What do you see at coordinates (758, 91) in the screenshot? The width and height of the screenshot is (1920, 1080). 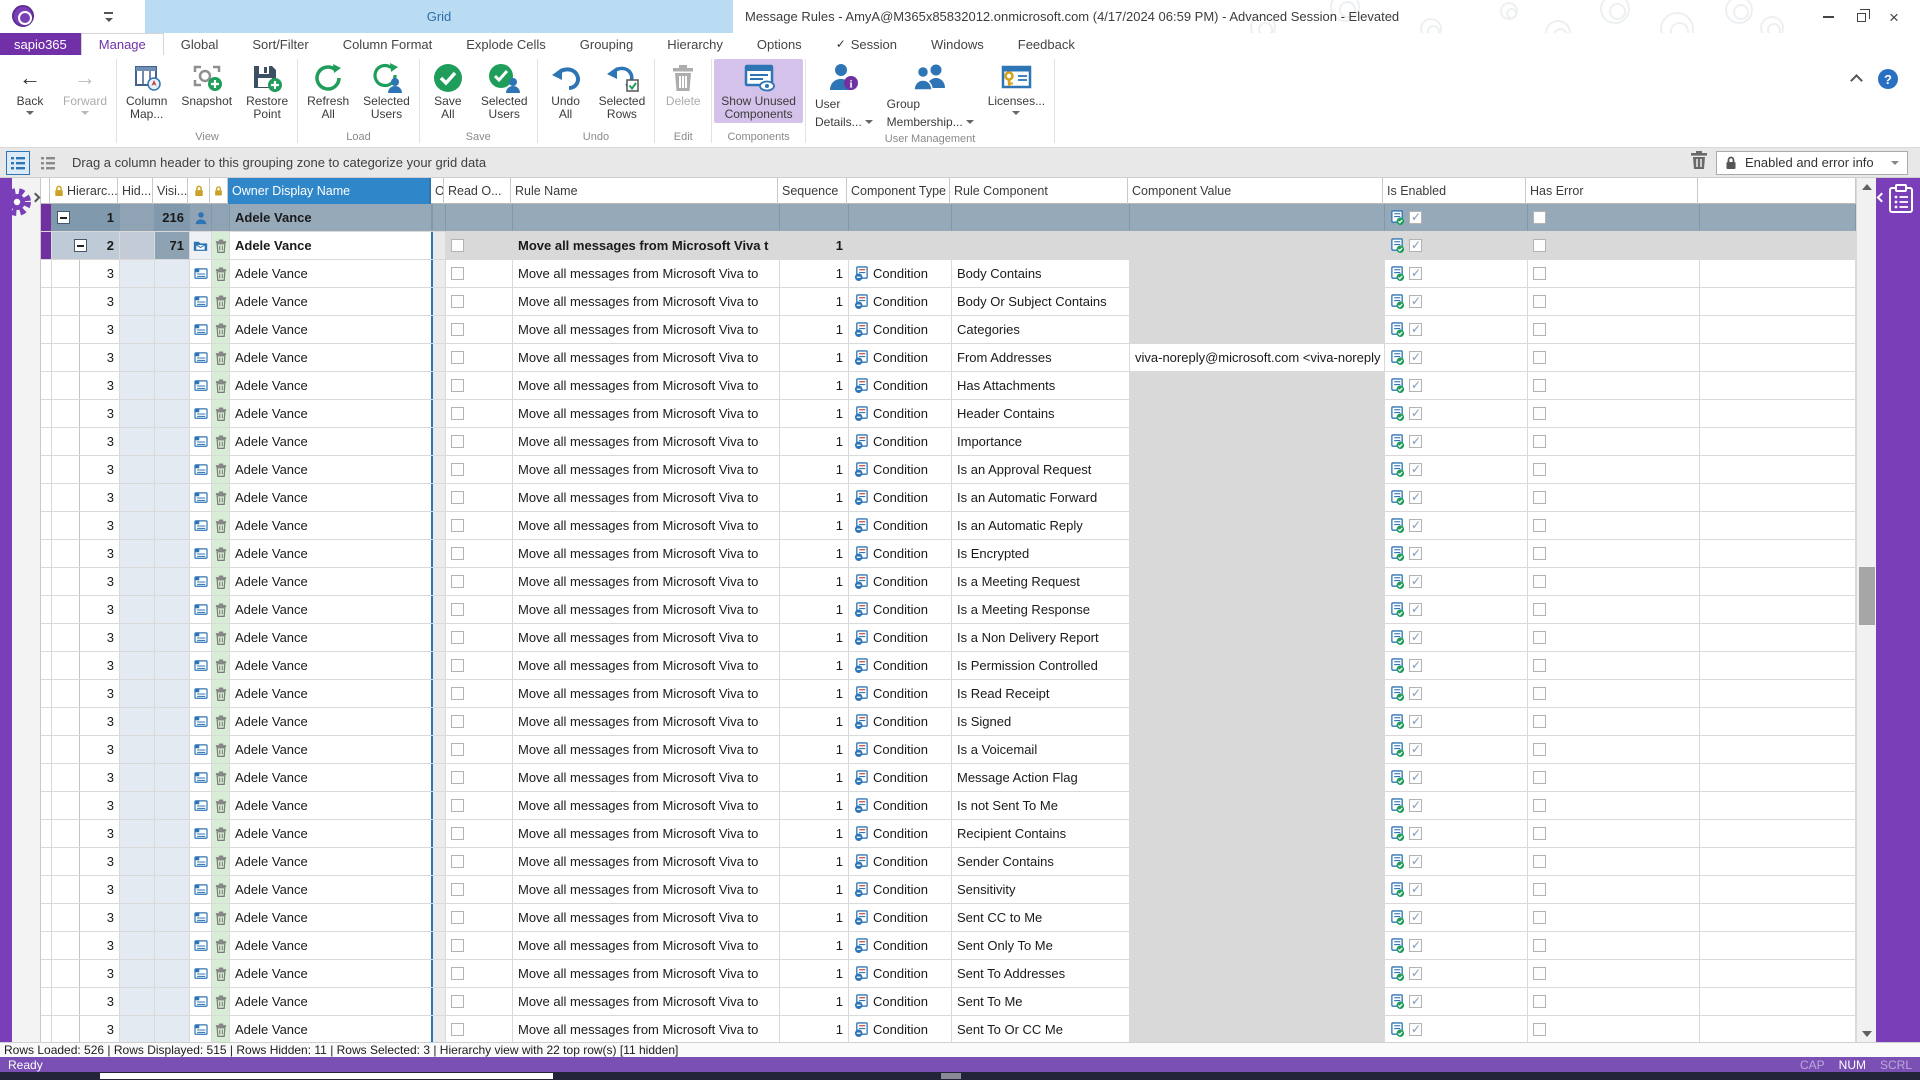 I see `show-unused-components-button: Show Unused Components` at bounding box center [758, 91].